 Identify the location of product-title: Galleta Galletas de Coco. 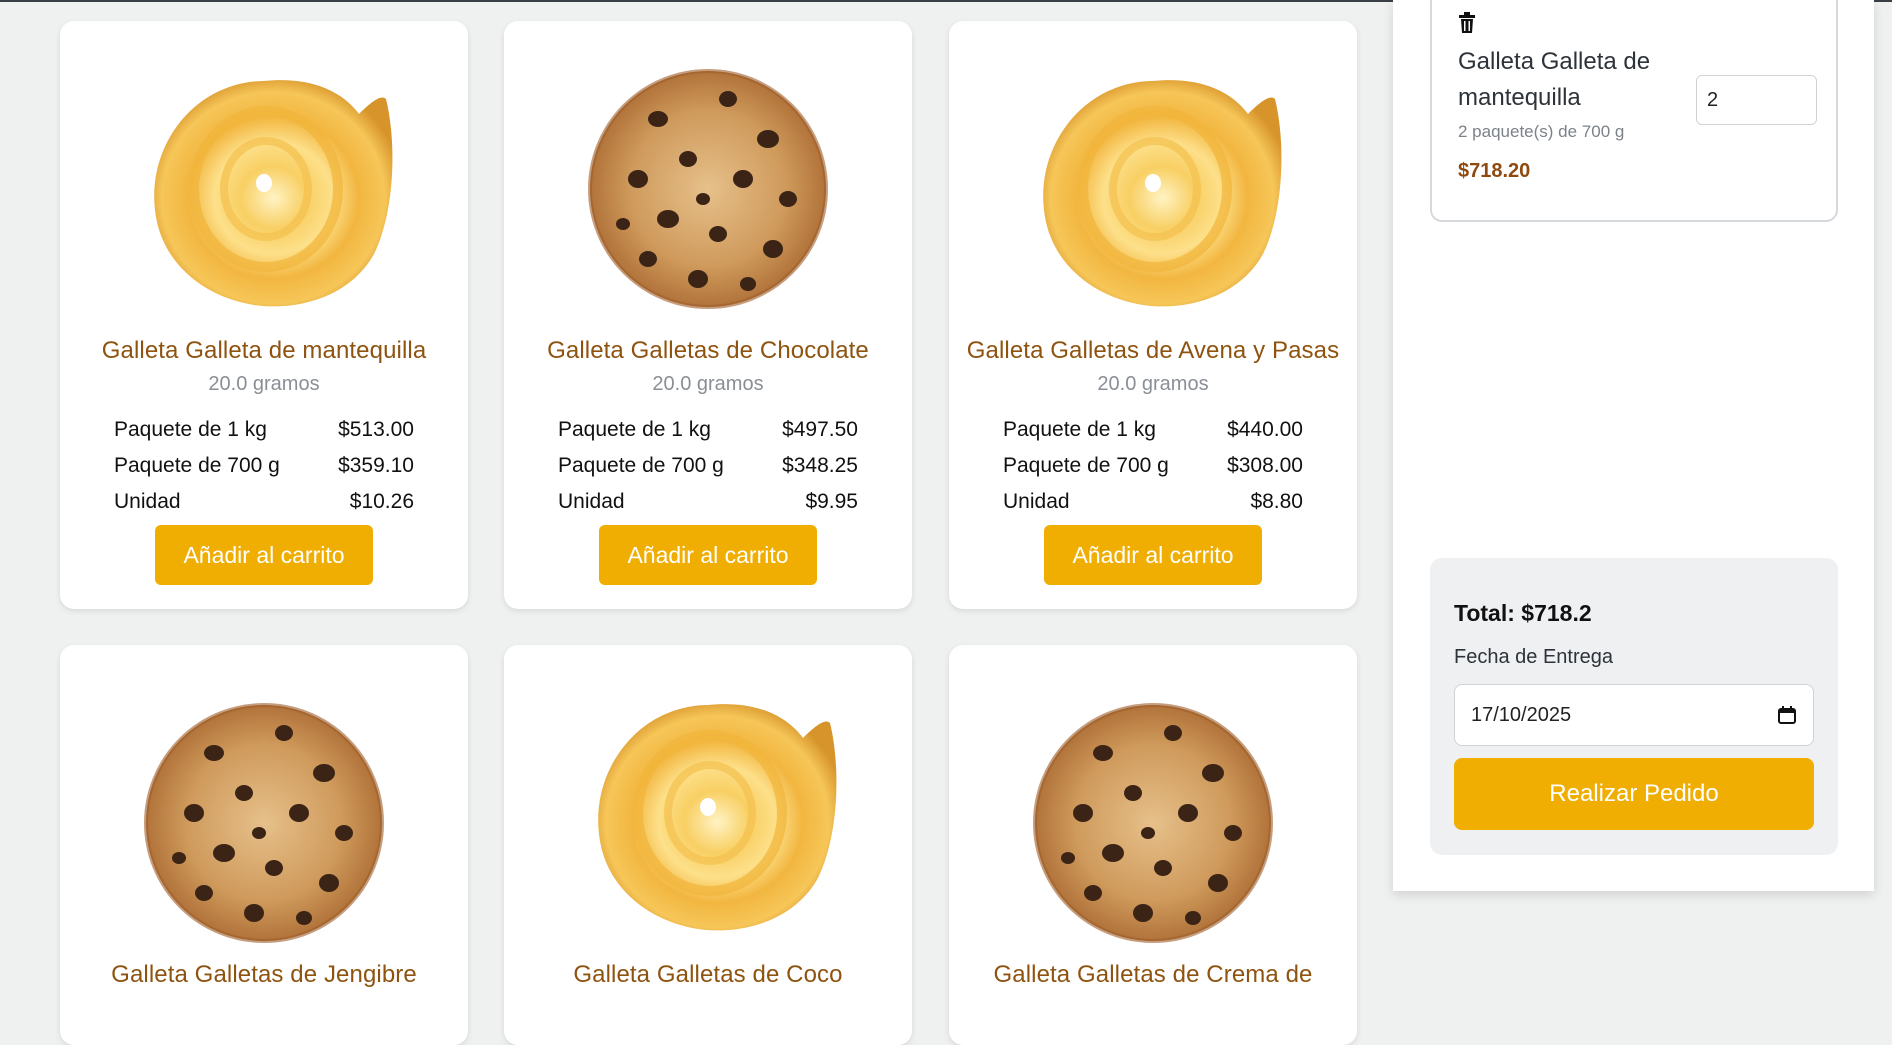
(708, 974).